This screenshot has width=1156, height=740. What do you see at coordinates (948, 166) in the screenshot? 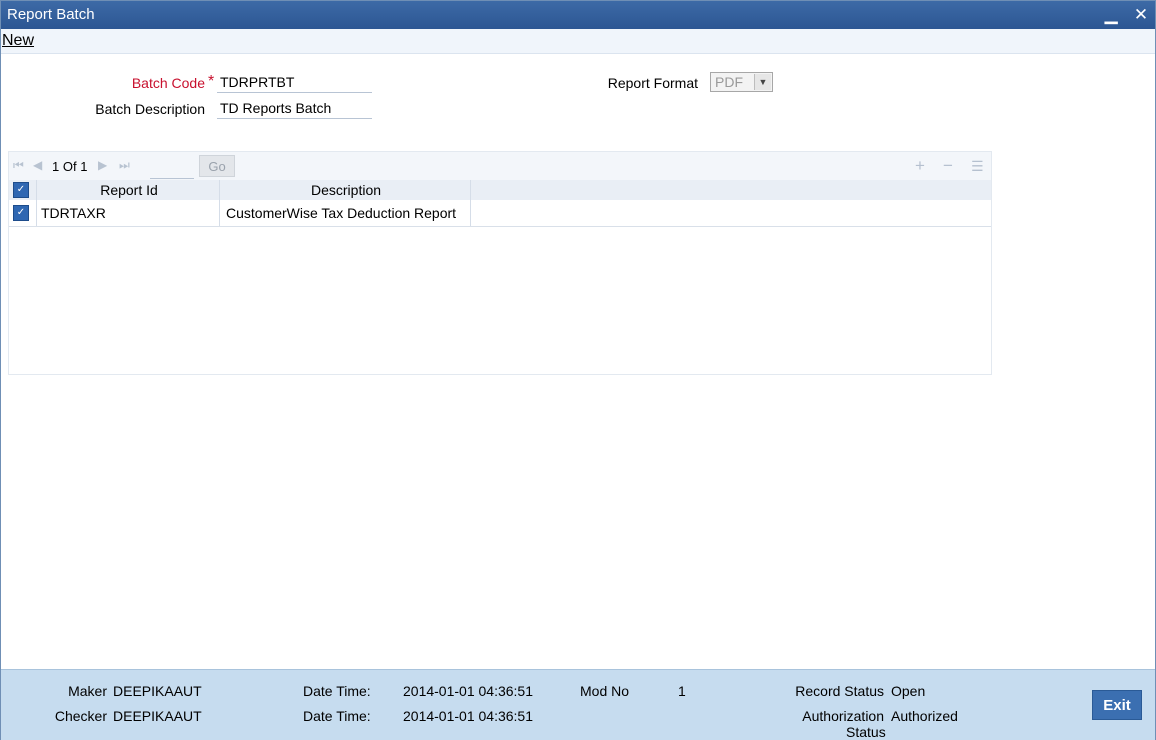
I see `delete-row-icon: −` at bounding box center [948, 166].